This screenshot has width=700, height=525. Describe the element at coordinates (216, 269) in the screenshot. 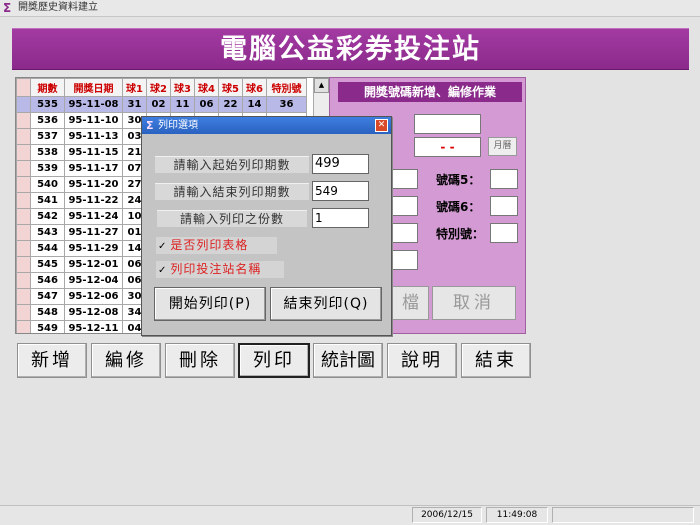

I see `print-station-name-label: 列印投注站名稱` at that location.